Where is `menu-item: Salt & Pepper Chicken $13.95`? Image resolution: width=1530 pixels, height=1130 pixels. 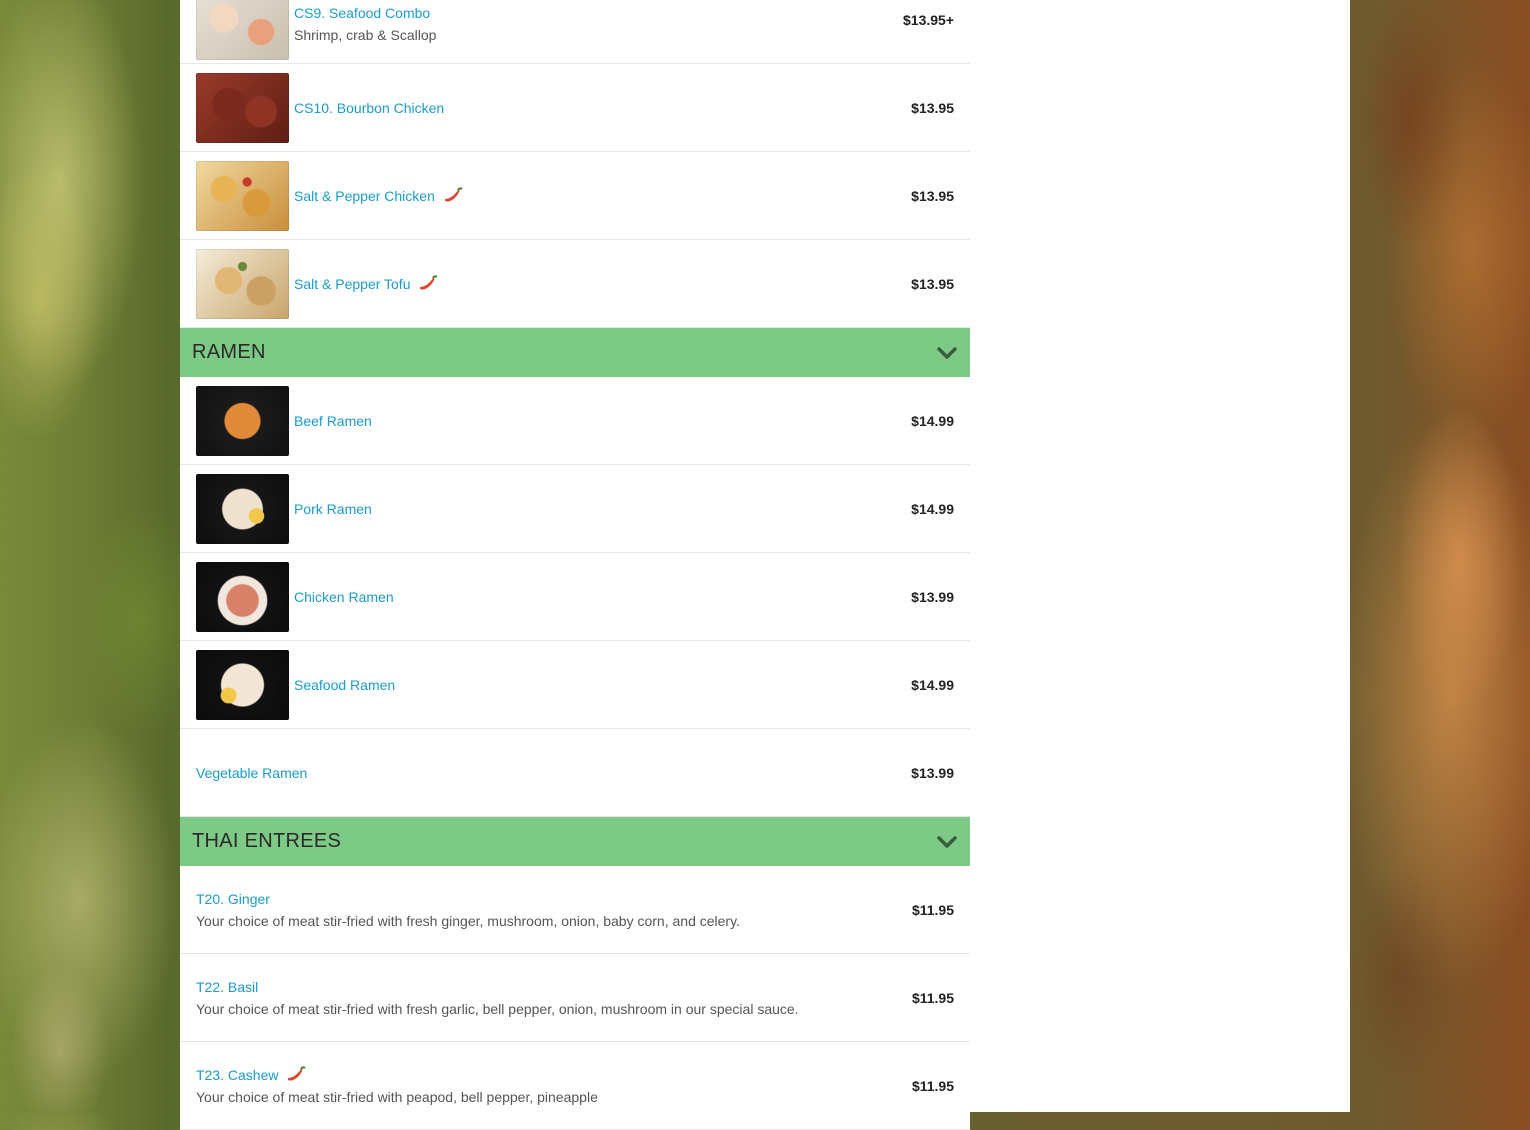 menu-item: Salt & Pepper Chicken $13.95 is located at coordinates (575, 196).